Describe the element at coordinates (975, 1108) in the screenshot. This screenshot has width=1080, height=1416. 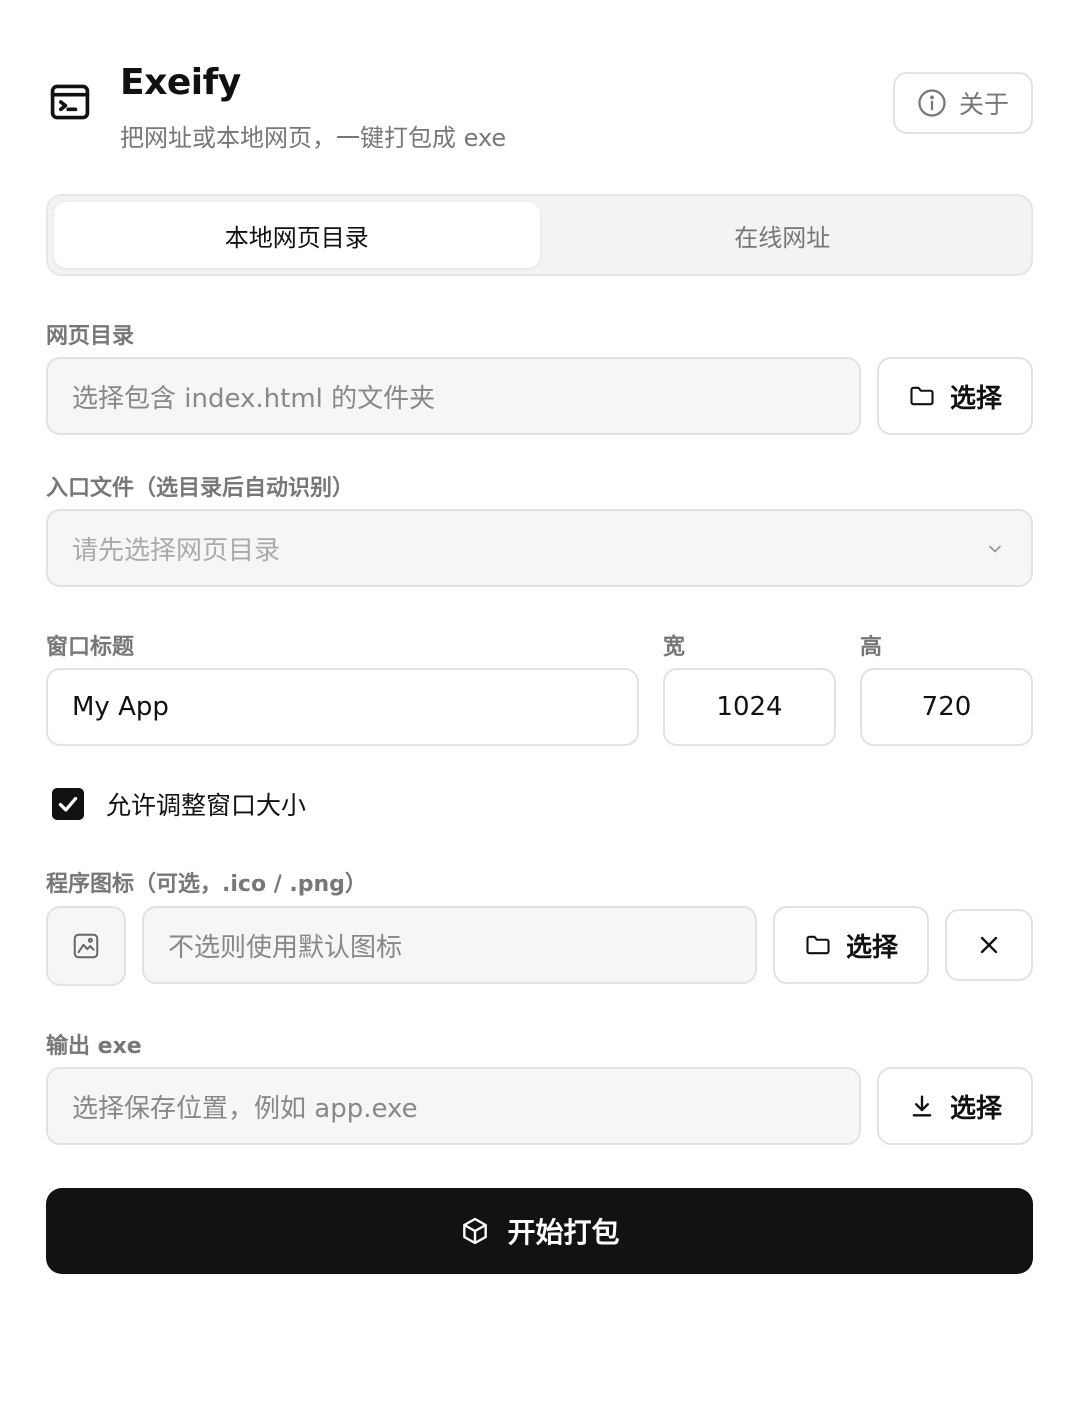
I see `output-select-label: 选择` at that location.